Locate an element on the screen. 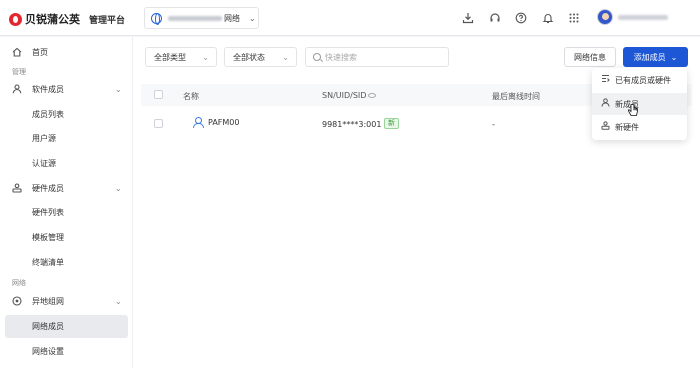  sidebar-item-label: 终端清单 is located at coordinates (48, 262).